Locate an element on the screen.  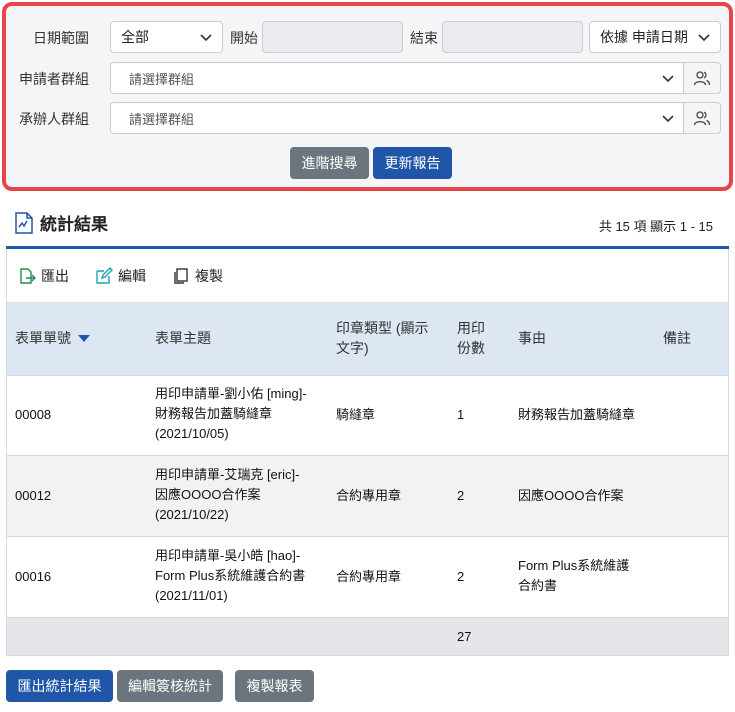
subject-cell: 用印申請單-艾瑞克 [eric]- 因應OOOO合作案 (2021/10/22) is located at coordinates (227, 495).